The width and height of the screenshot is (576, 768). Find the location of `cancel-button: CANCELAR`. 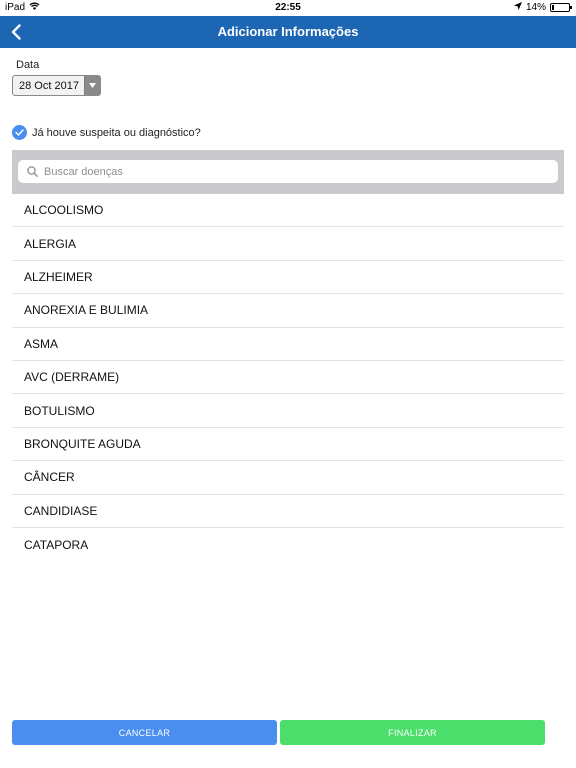

cancel-button: CANCELAR is located at coordinates (144, 732).